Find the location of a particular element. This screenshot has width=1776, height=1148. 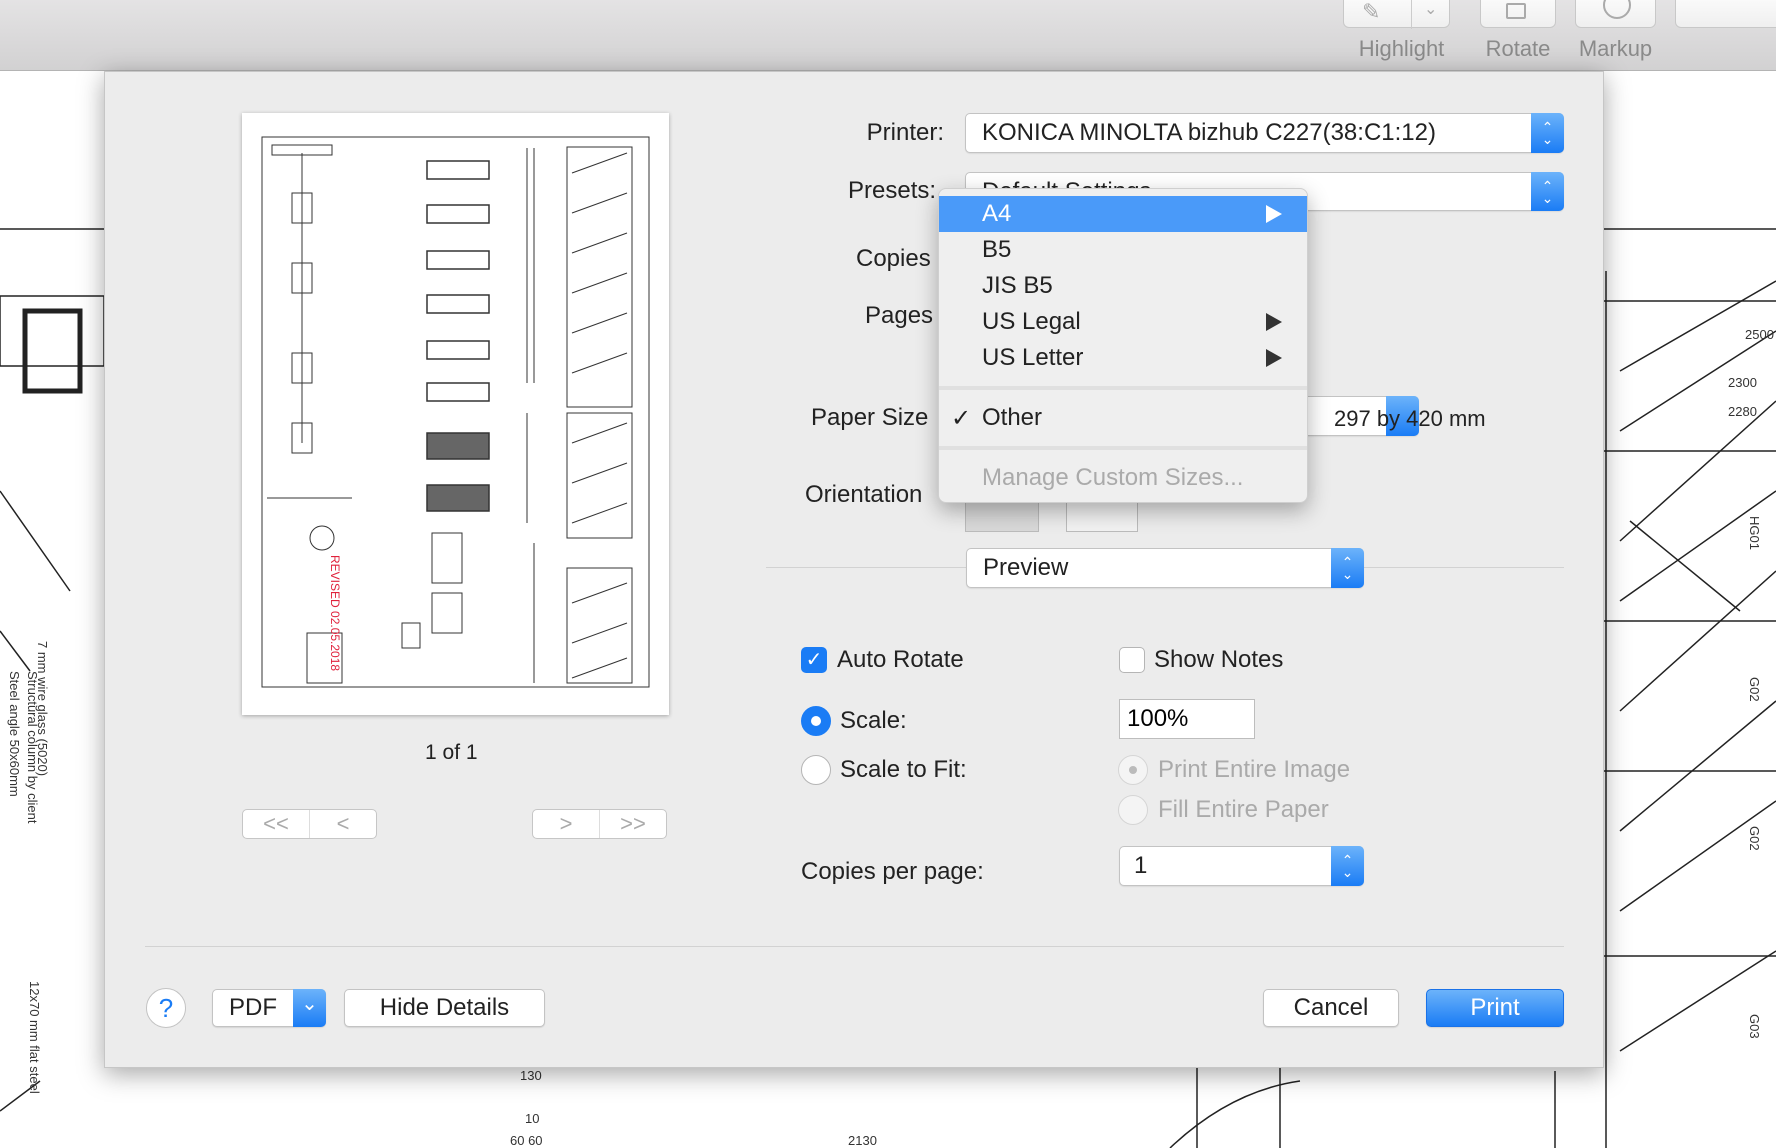

drawing-label: HG01 is located at coordinates (1754, 533).